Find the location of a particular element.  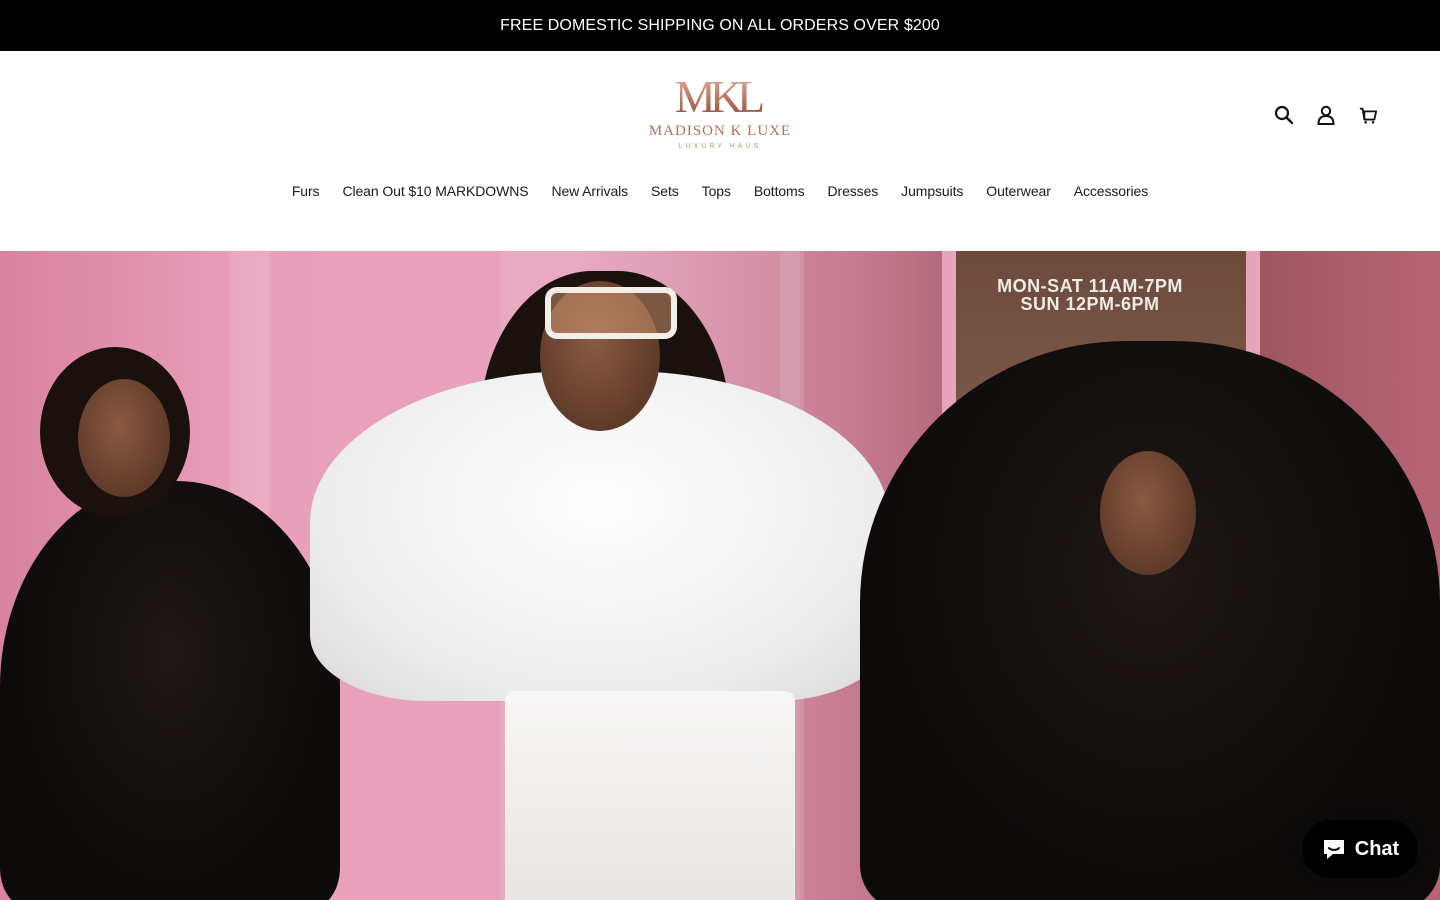

header-icons is located at coordinates (1326, 115).